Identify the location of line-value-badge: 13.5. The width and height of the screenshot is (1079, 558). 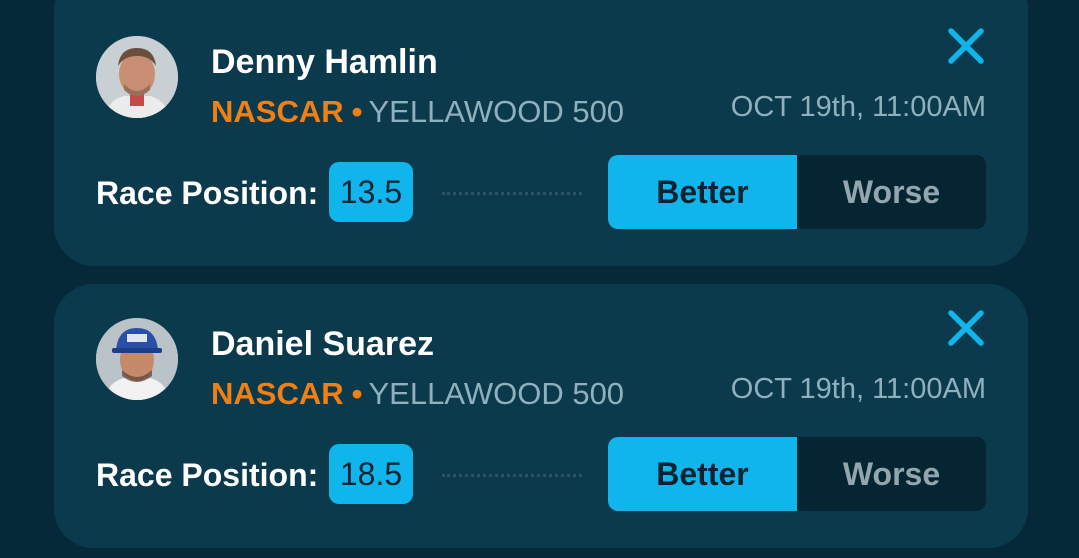
(371, 192).